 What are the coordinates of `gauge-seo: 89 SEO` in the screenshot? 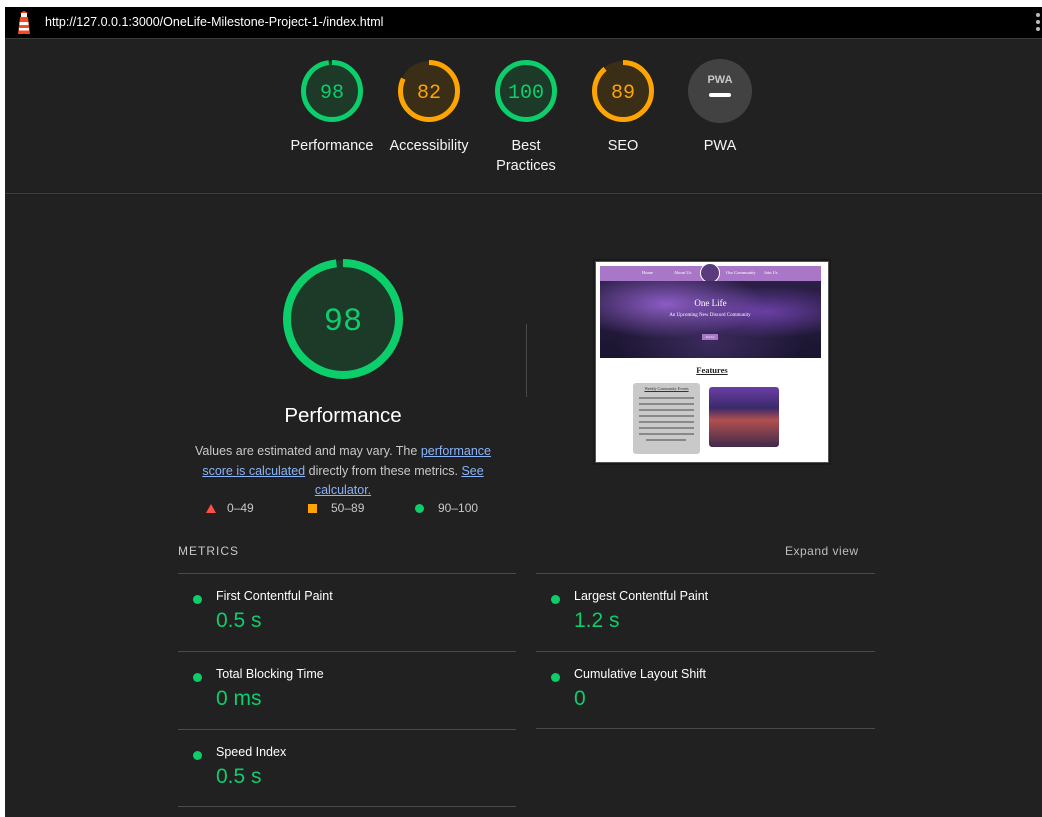 It's located at (623, 107).